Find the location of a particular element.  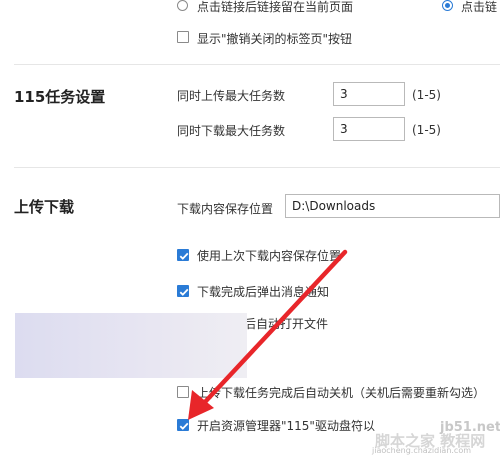

red-arrow-annotation is located at coordinates (268, 334).